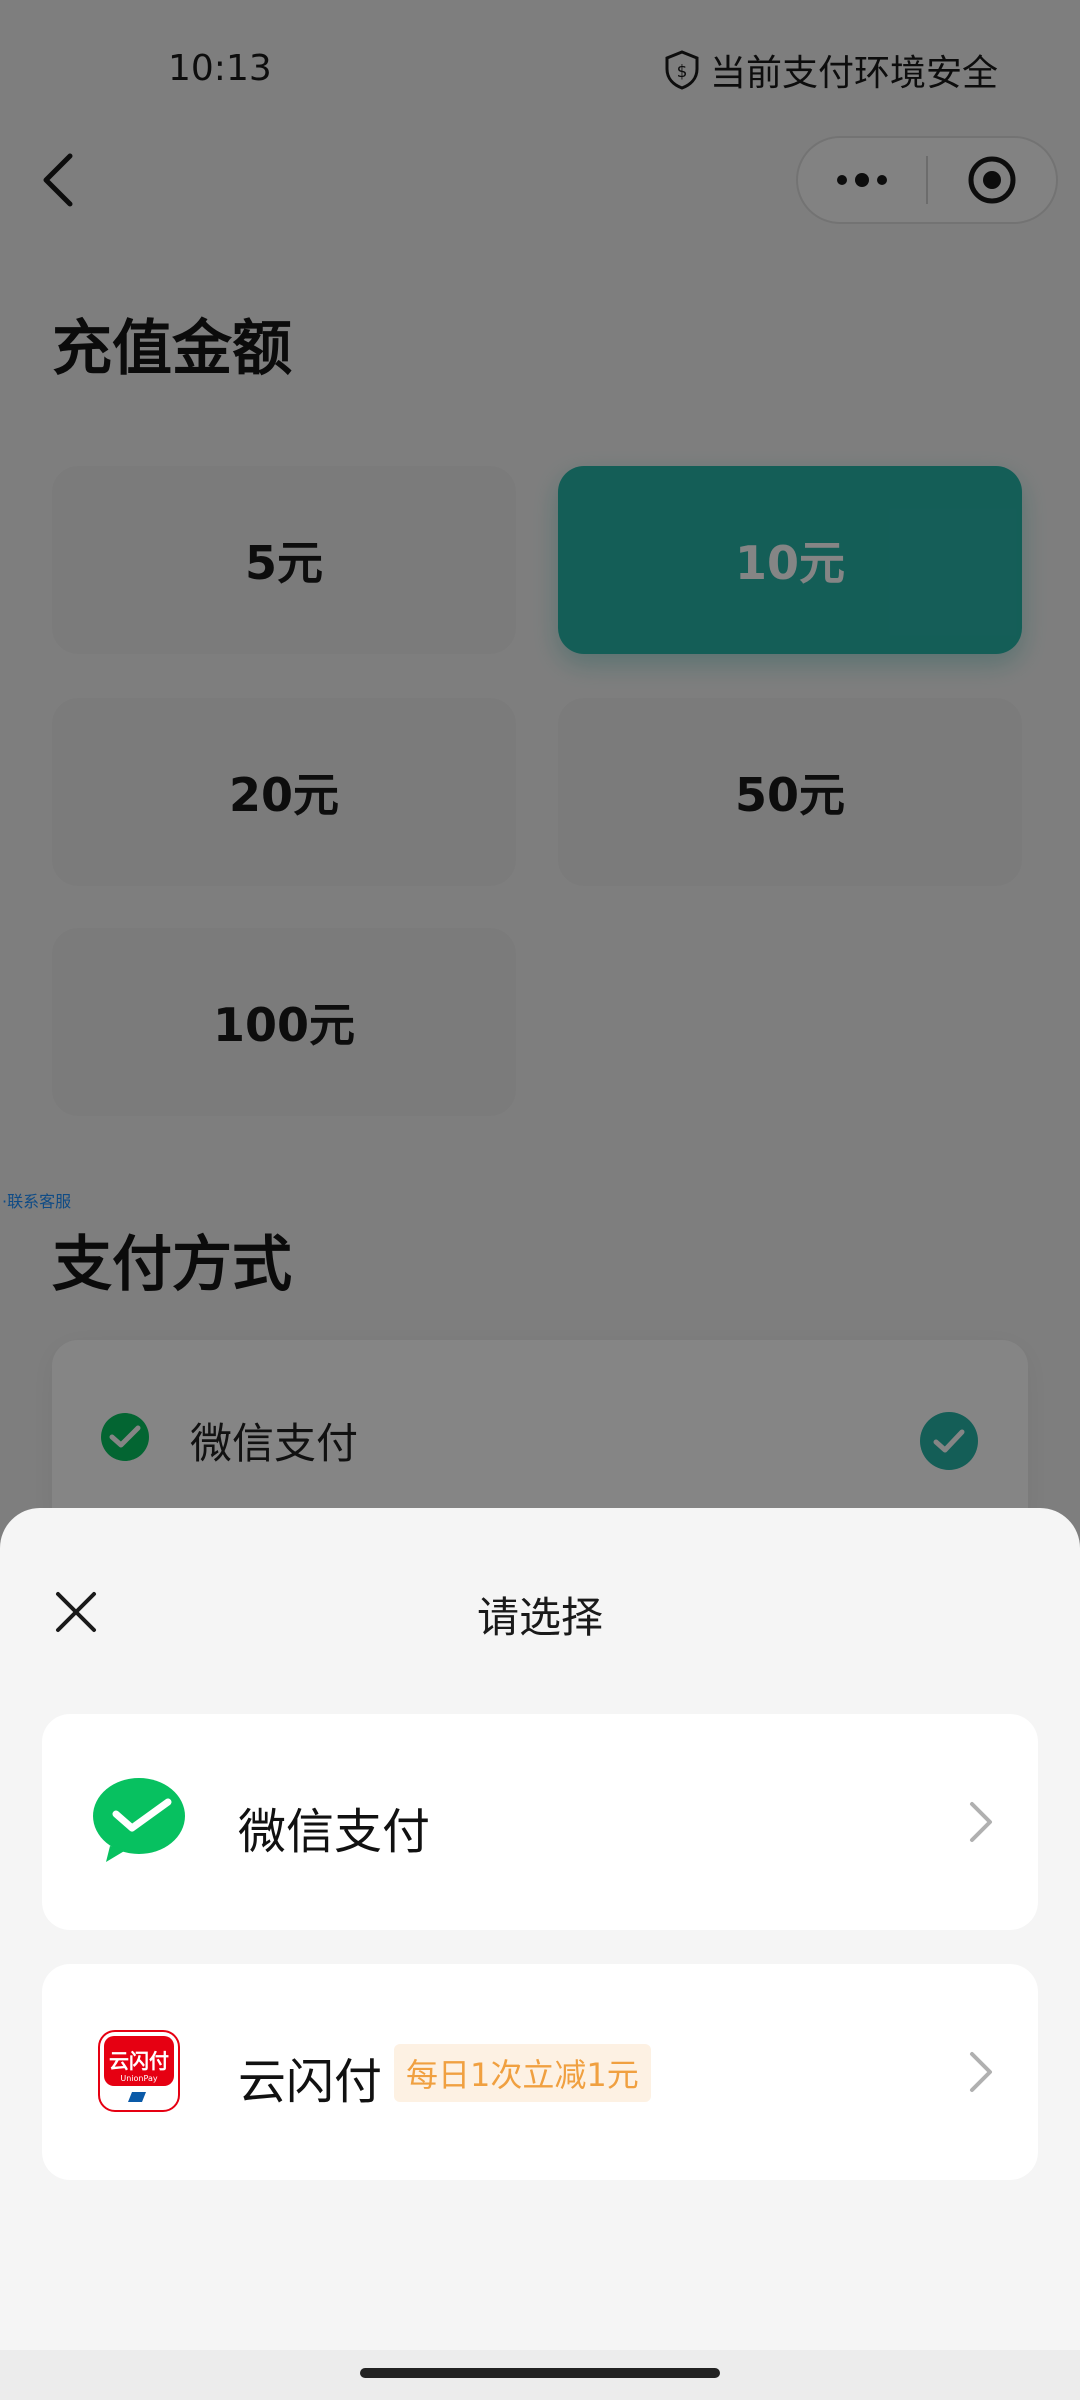 This screenshot has width=1080, height=2400. Describe the element at coordinates (139, 1820) in the screenshot. I see `wechat-pay-icon` at that location.